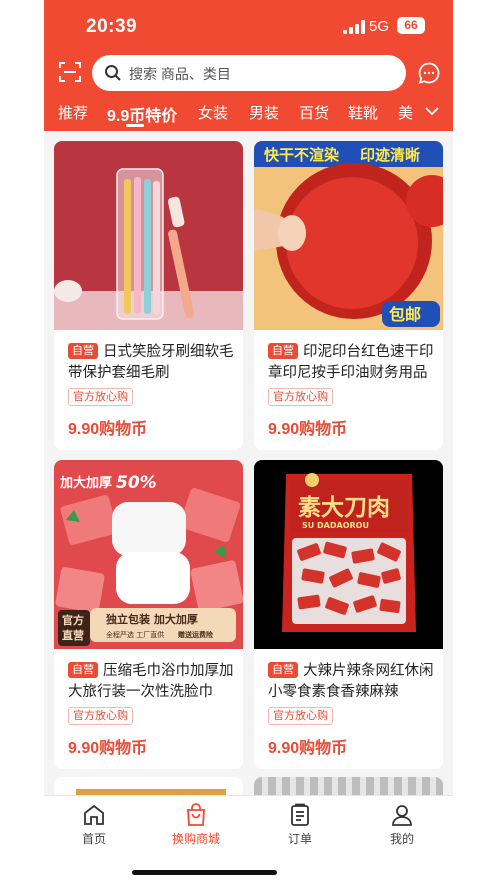 Image resolution: width=497 pixels, height=883 pixels. What do you see at coordinates (354, 27) in the screenshot?
I see `signal-icon` at bounding box center [354, 27].